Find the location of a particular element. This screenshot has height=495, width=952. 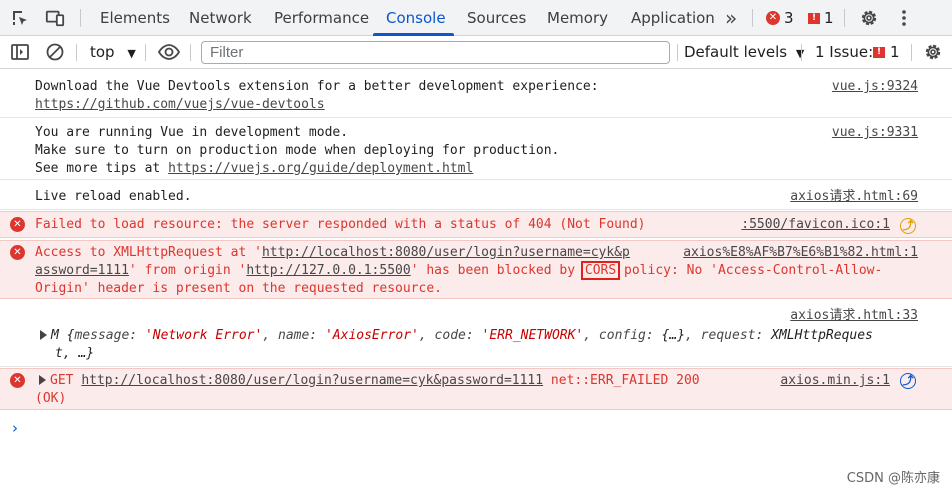

message-link: https://vuejs.org/guide/deployment.html is located at coordinates (320, 168).